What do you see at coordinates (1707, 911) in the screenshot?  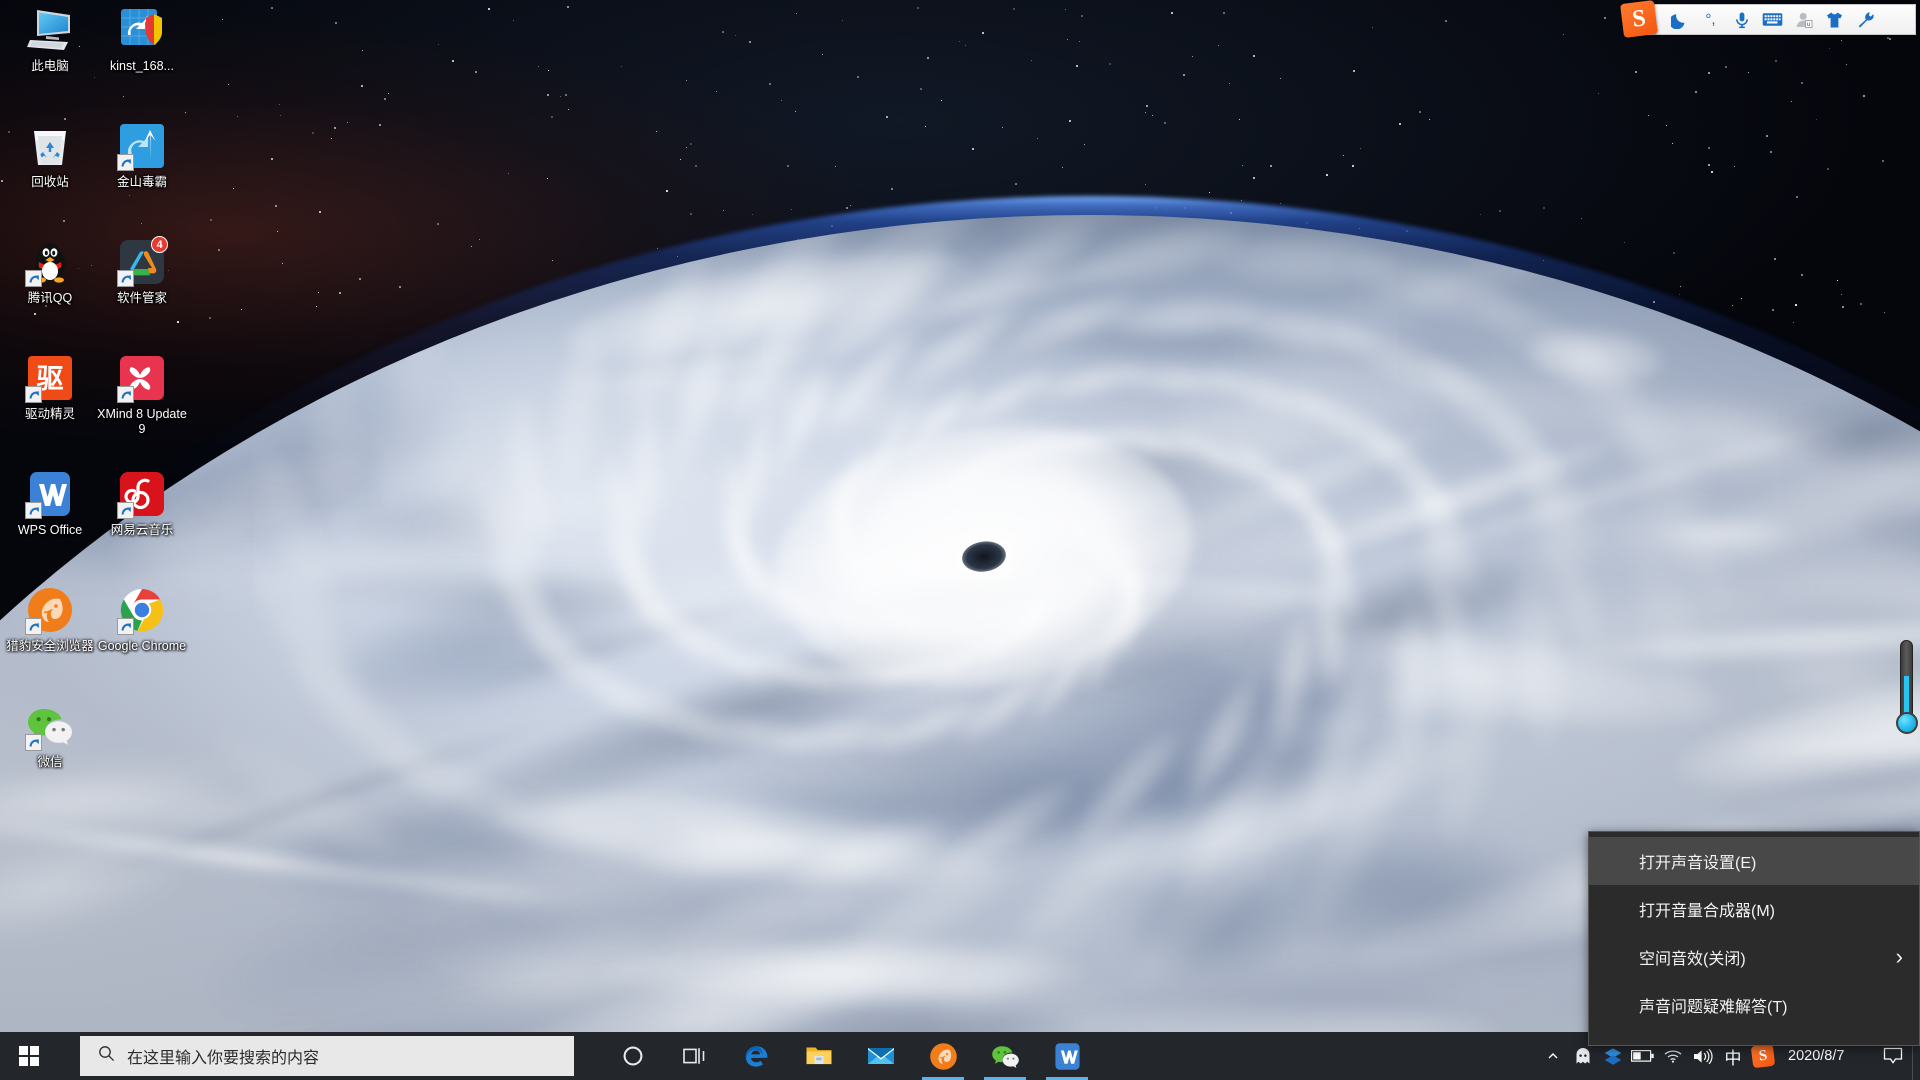 I see `menu-item-label: 打开音量合成器(M)` at bounding box center [1707, 911].